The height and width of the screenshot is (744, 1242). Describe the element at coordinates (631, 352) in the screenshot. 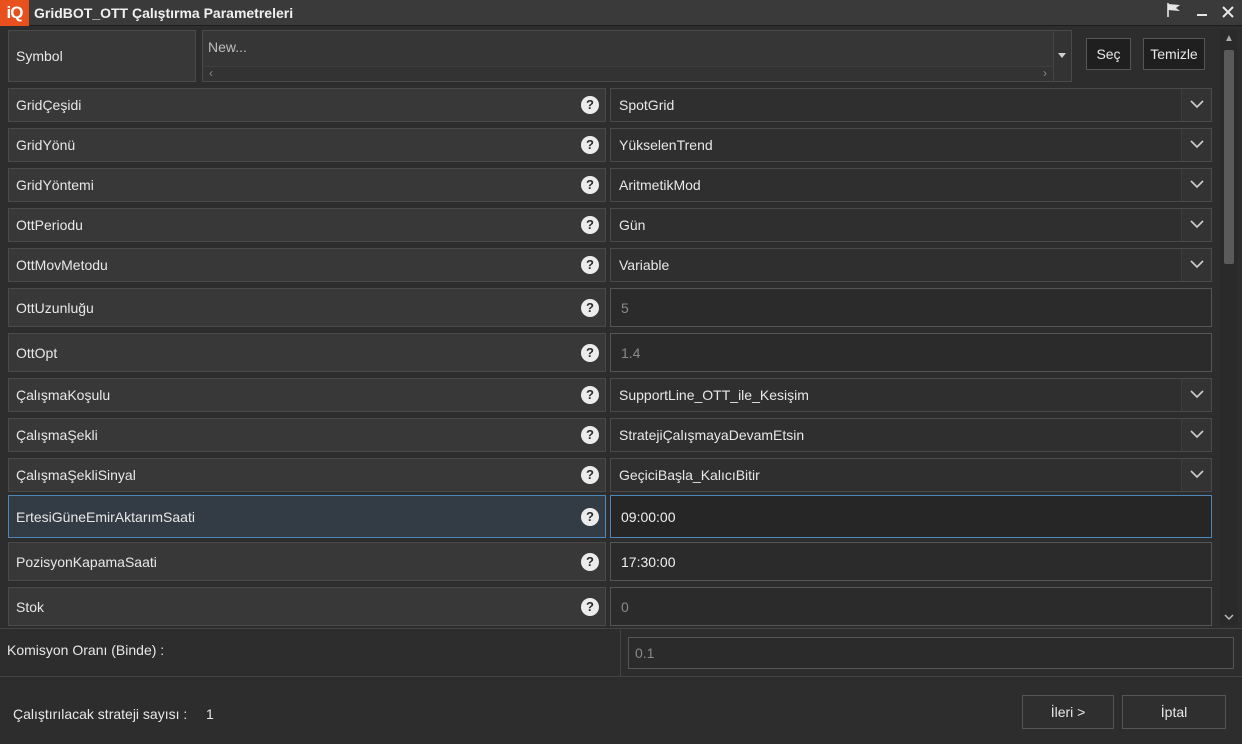

I see `param-value: 1.4` at that location.